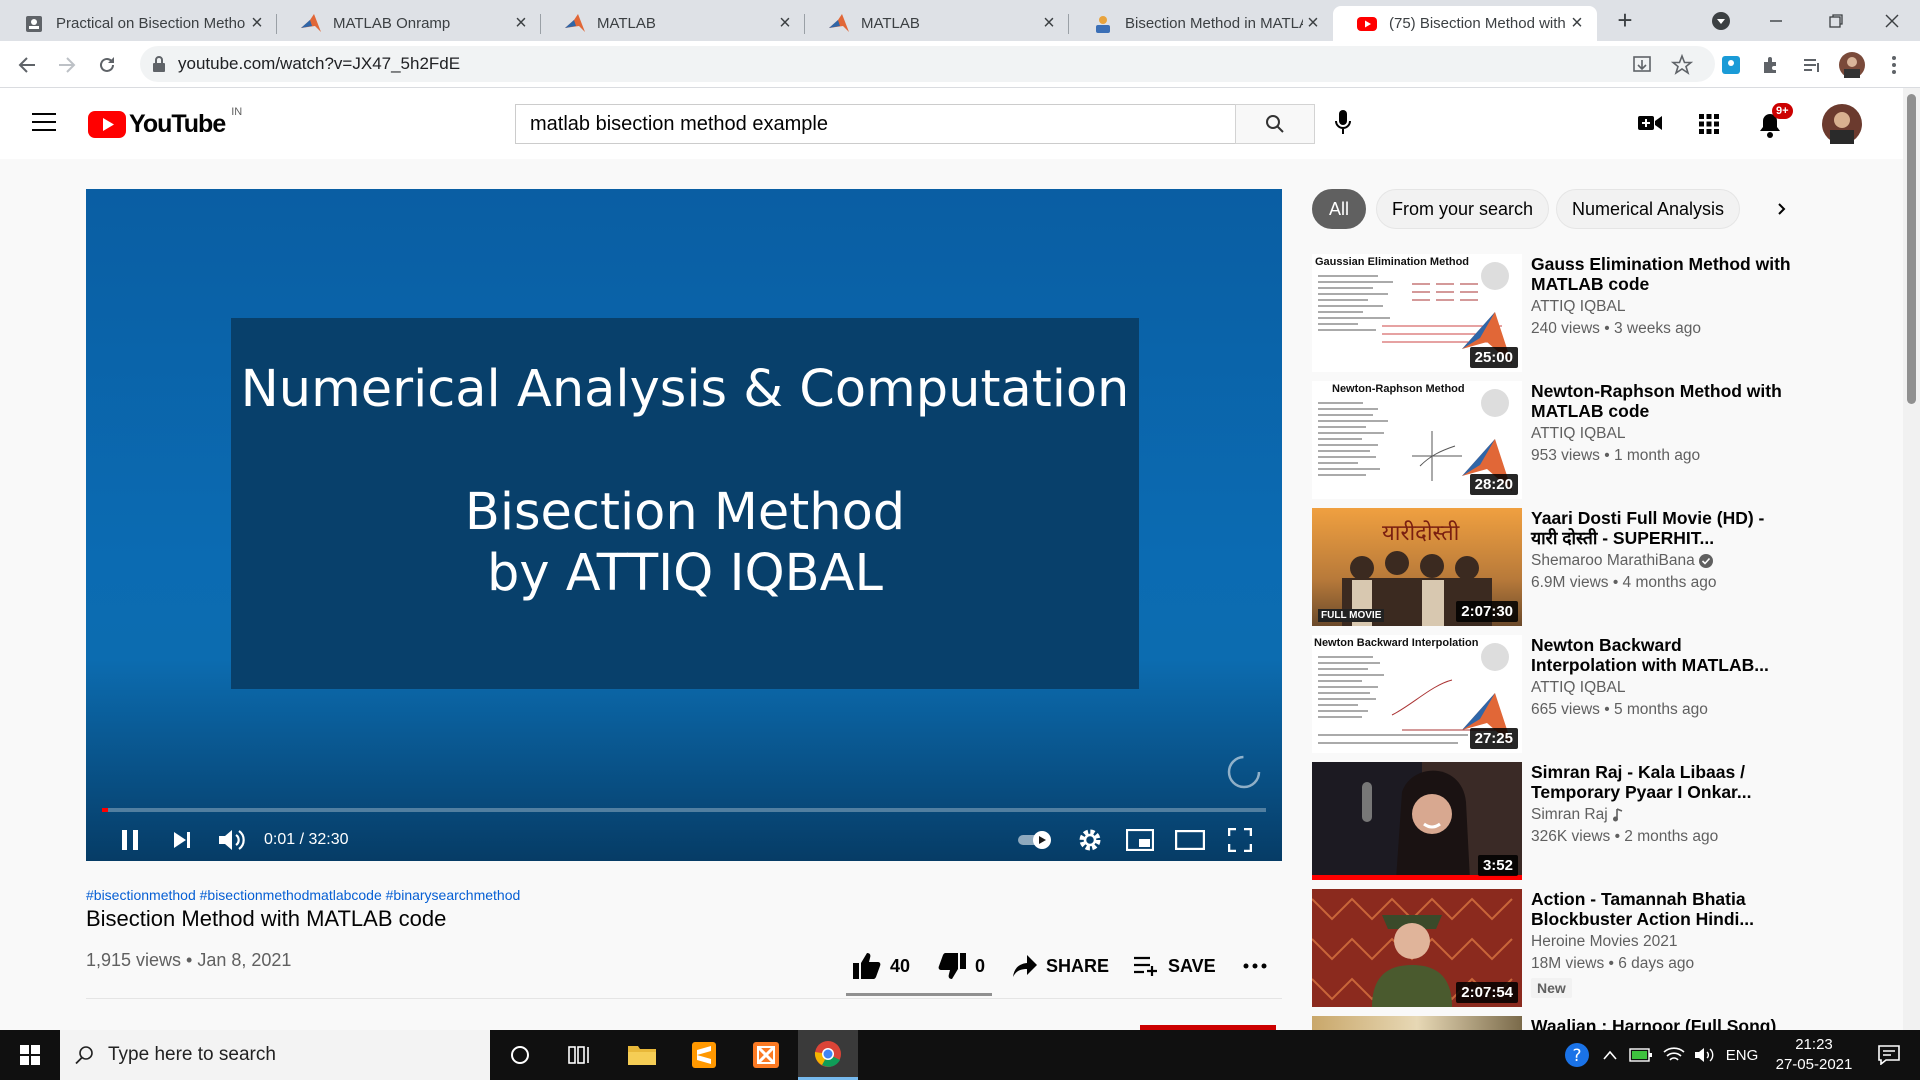 This screenshot has height=1080, width=1920. I want to click on sublime-text-icon, so click(704, 1055).